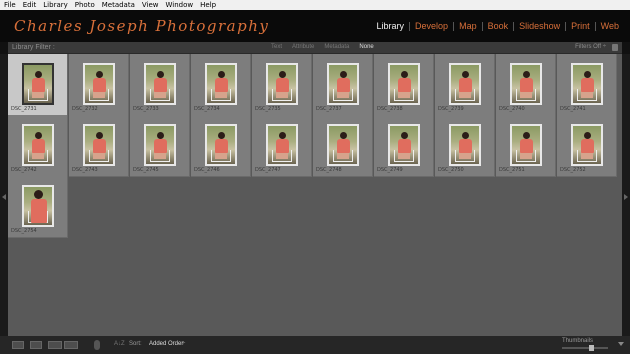 The width and height of the screenshot is (630, 354). I want to click on thumbnail-cell: DSC_2737, so click(343, 85).